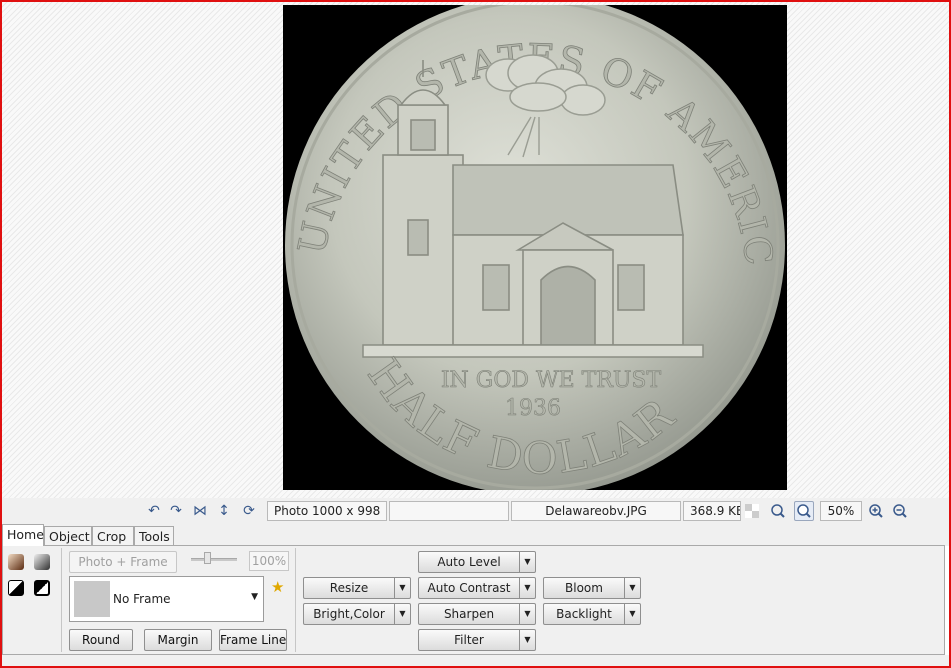  Describe the element at coordinates (528, 640) in the screenshot. I see `filter-dropdown-icon: ▼` at that location.